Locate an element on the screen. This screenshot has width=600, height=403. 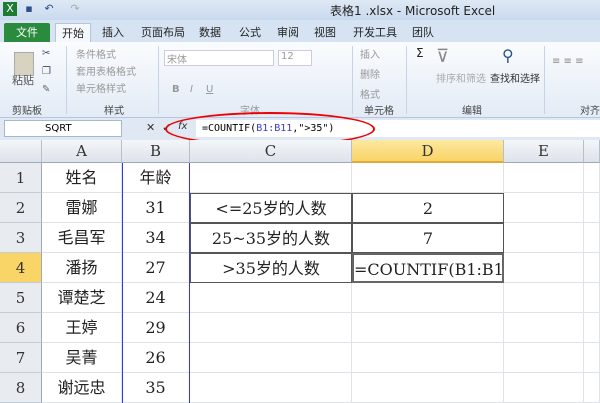
row-header-8: 8 is located at coordinates (21, 388).